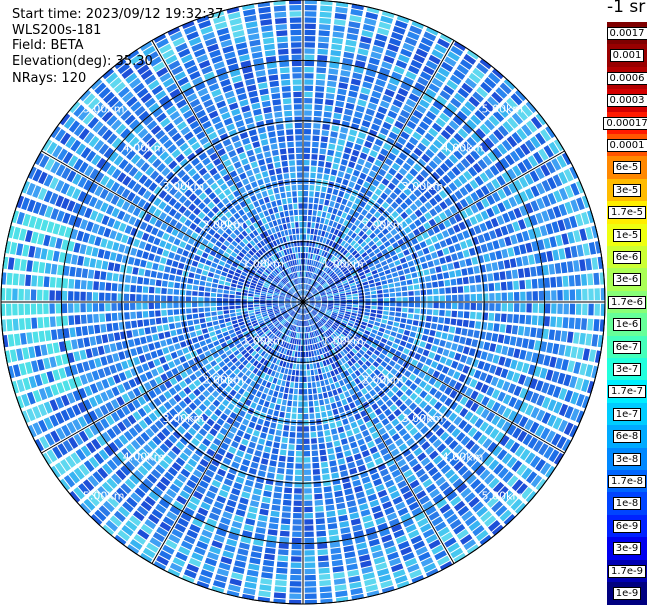  I want to click on colorbar-label: 3e-5, so click(627, 190).